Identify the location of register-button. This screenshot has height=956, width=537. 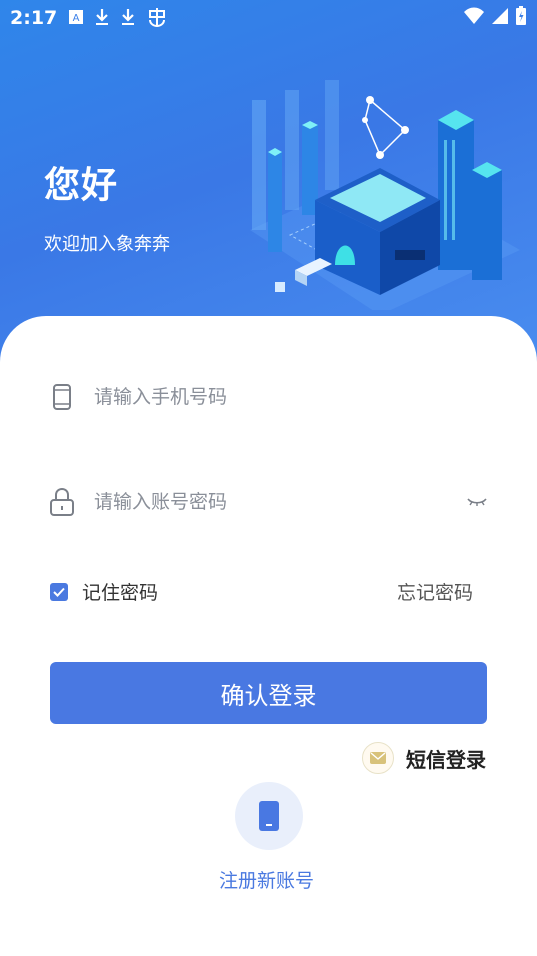
(269, 816).